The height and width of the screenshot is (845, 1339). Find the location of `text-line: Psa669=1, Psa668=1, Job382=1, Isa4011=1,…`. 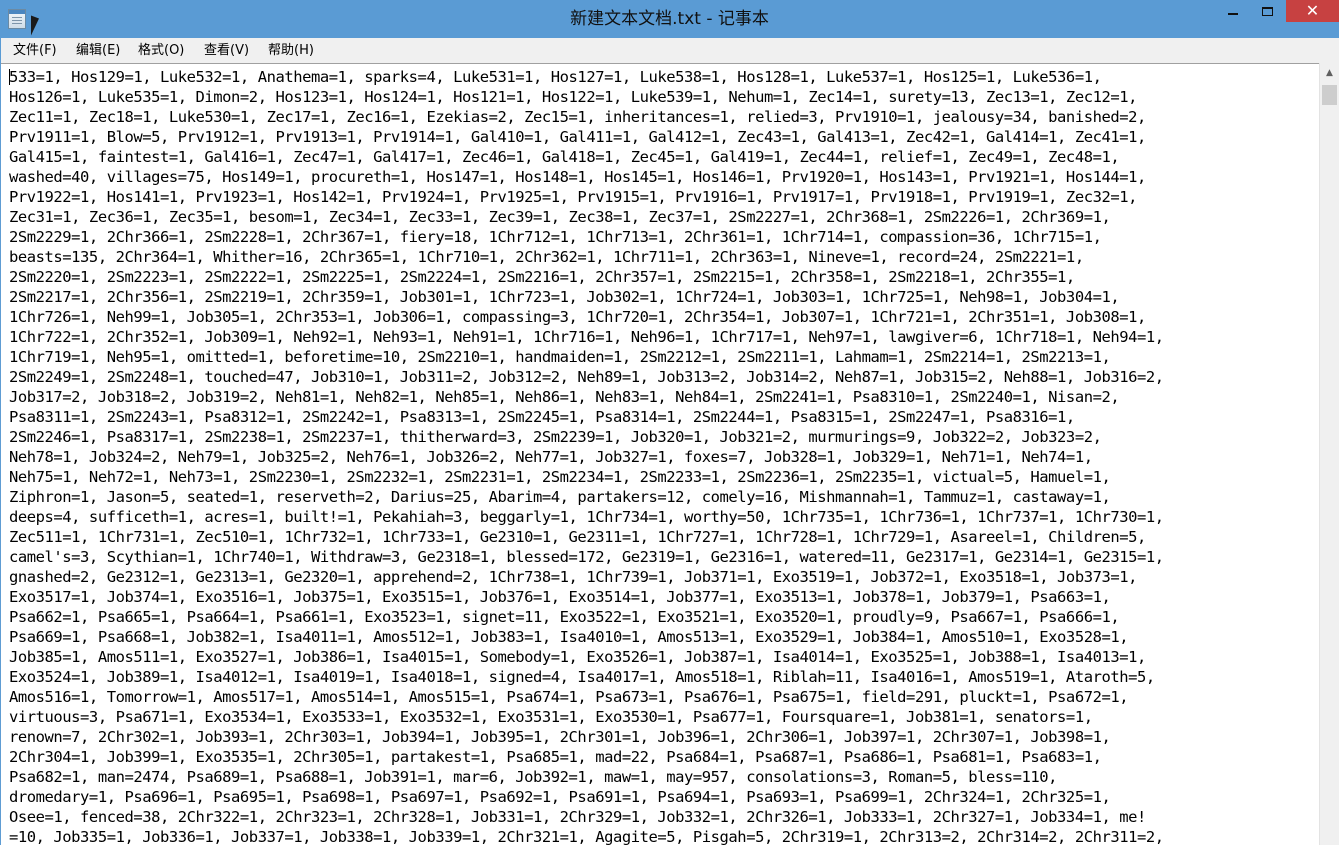

text-line: Psa669=1, Psa668=1, Job382=1, Isa4011=1,… is located at coordinates (569, 637).